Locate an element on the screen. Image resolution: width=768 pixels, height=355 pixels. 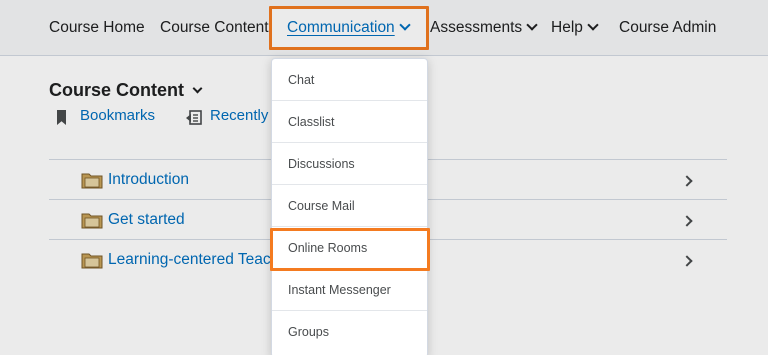
page-title-label: Course Content is located at coordinates (116, 90).